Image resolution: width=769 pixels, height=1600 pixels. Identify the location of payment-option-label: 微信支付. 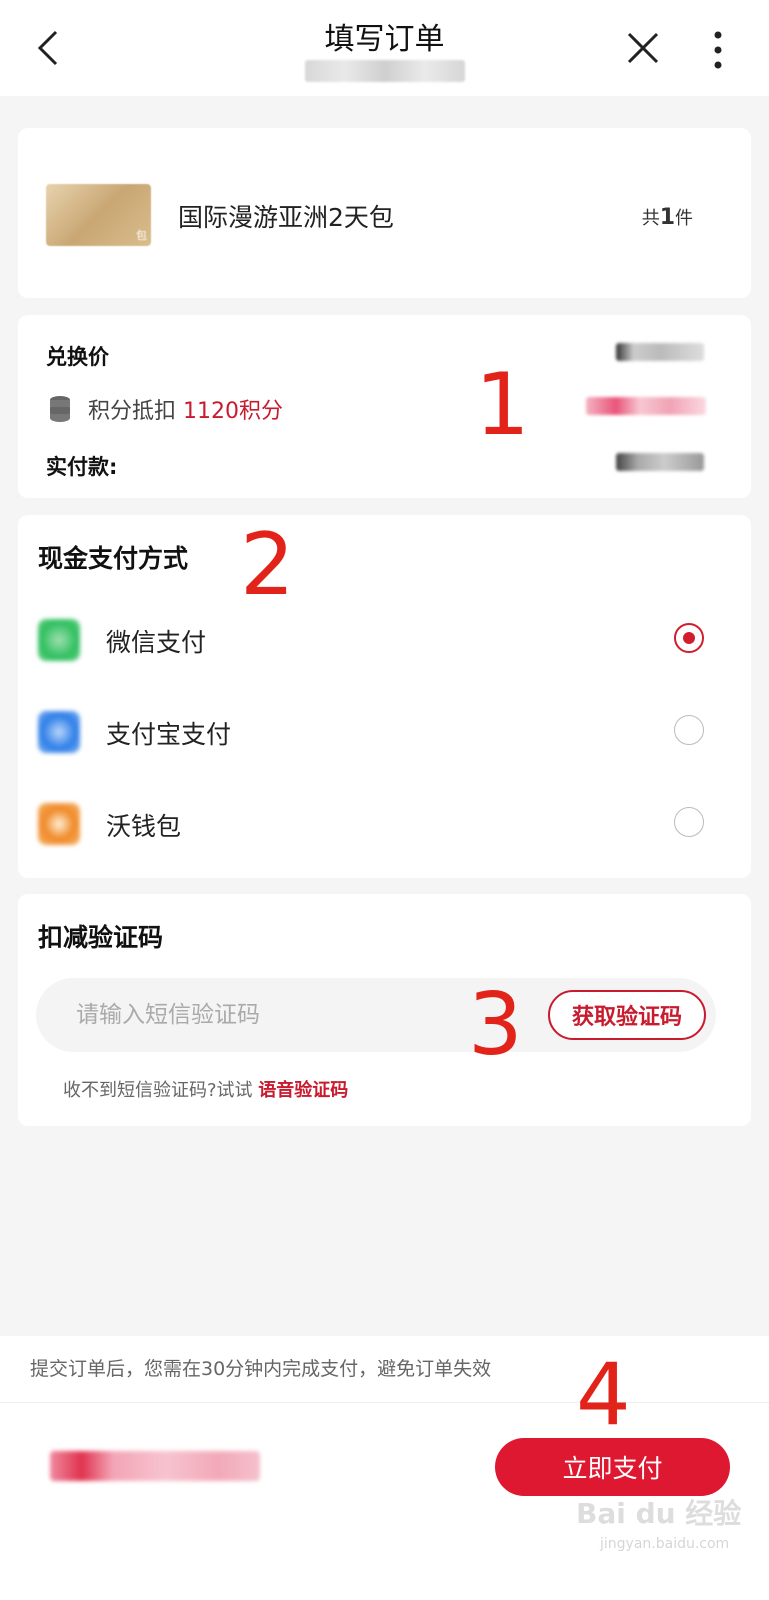
(156, 642).